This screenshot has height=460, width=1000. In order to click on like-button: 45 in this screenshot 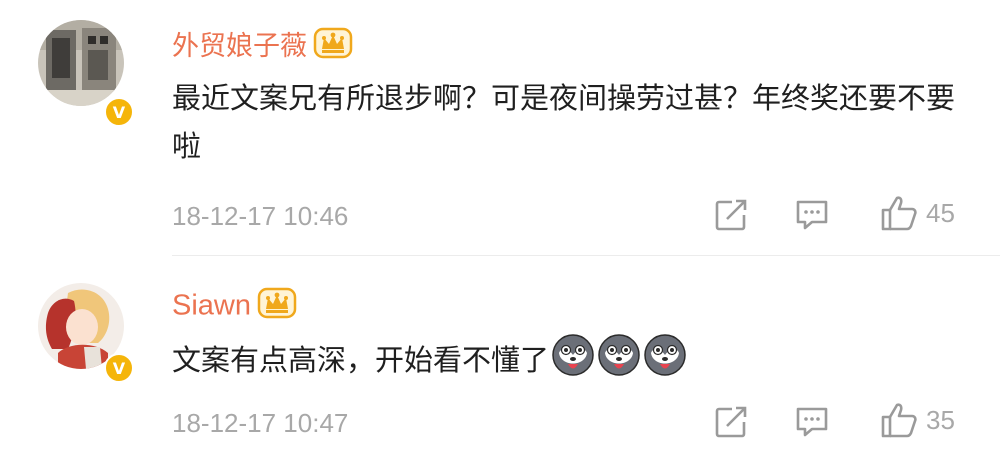, I will do `click(917, 213)`.